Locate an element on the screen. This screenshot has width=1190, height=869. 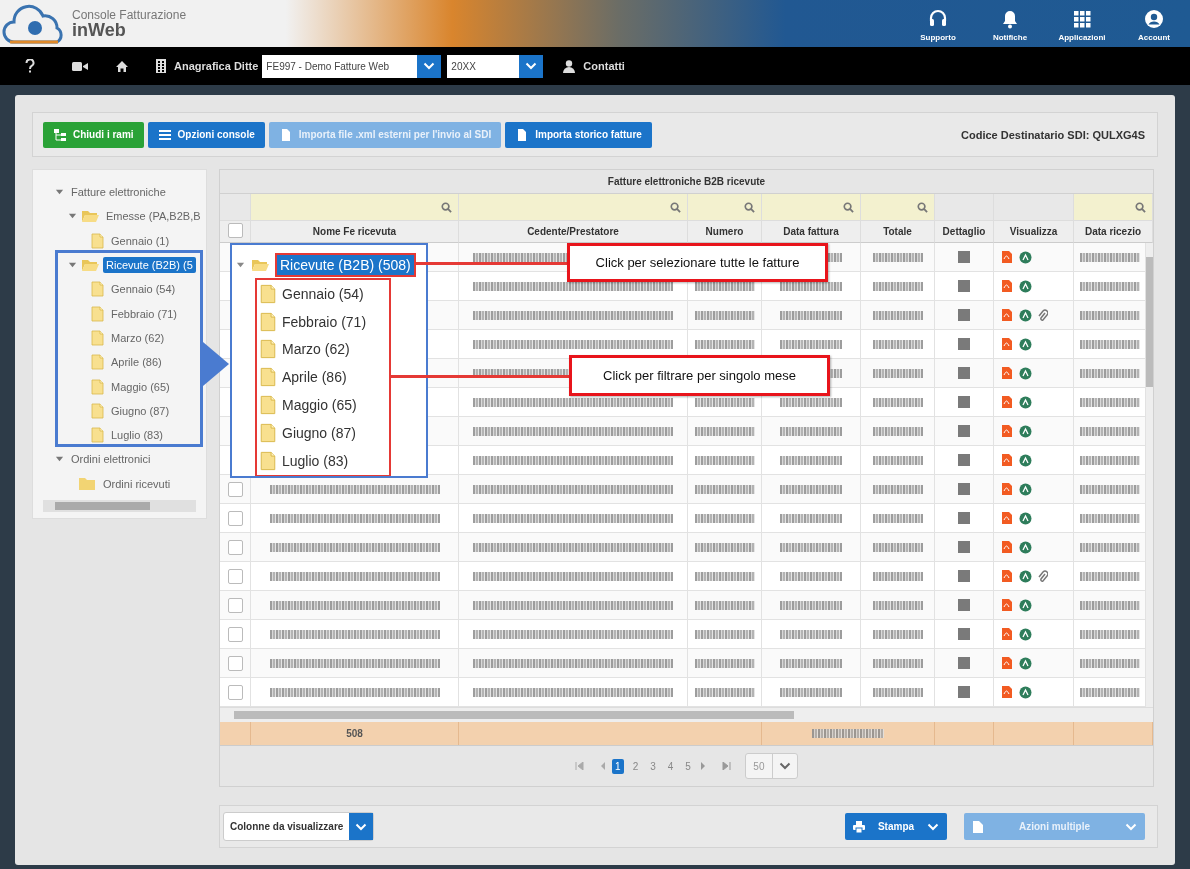
recipient-code: Codice Destinatario SDI: QULXG4S is located at coordinates (1053, 134).